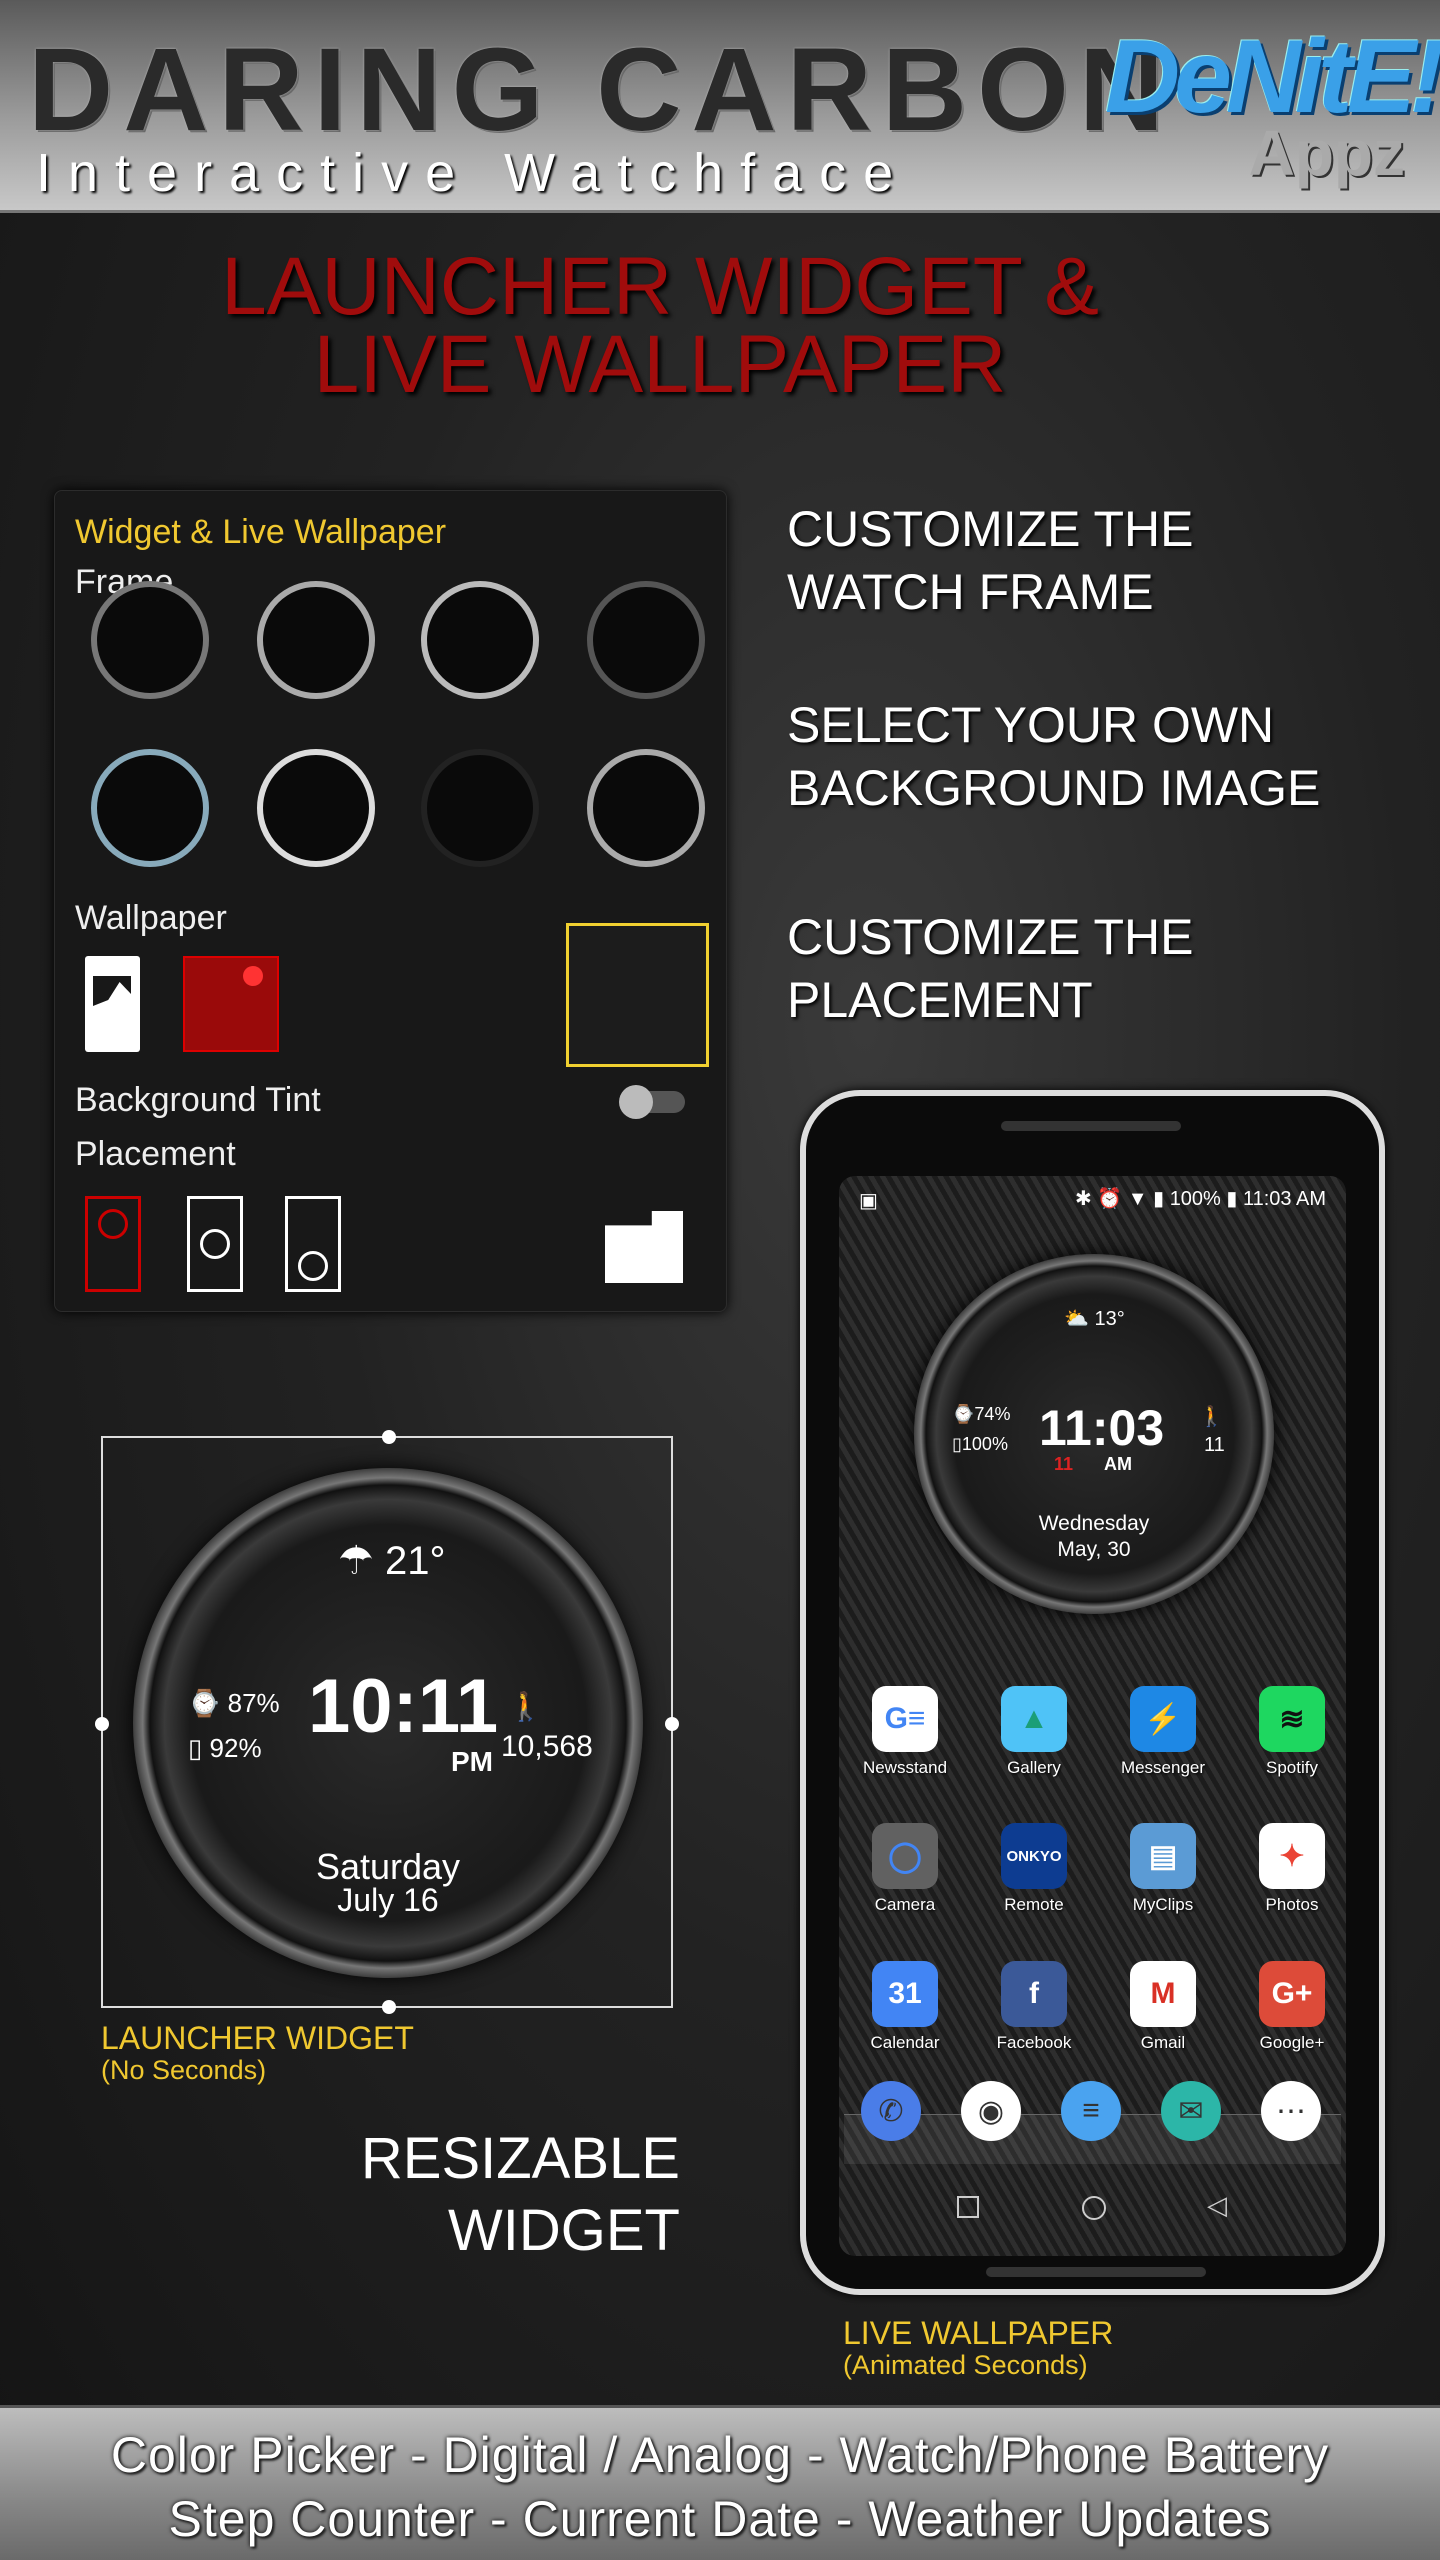 Image resolution: width=1440 pixels, height=2560 pixels. I want to click on widget-weather: ☂ 21°, so click(392, 1561).